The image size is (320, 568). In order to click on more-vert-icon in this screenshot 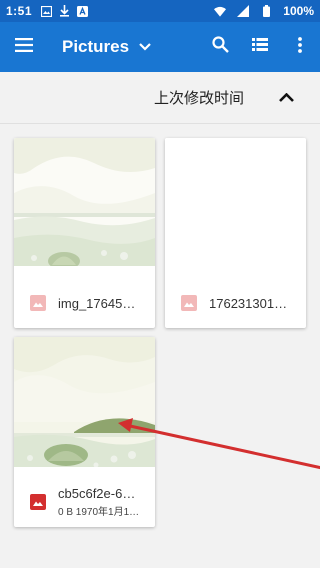, I will do `click(300, 47)`.